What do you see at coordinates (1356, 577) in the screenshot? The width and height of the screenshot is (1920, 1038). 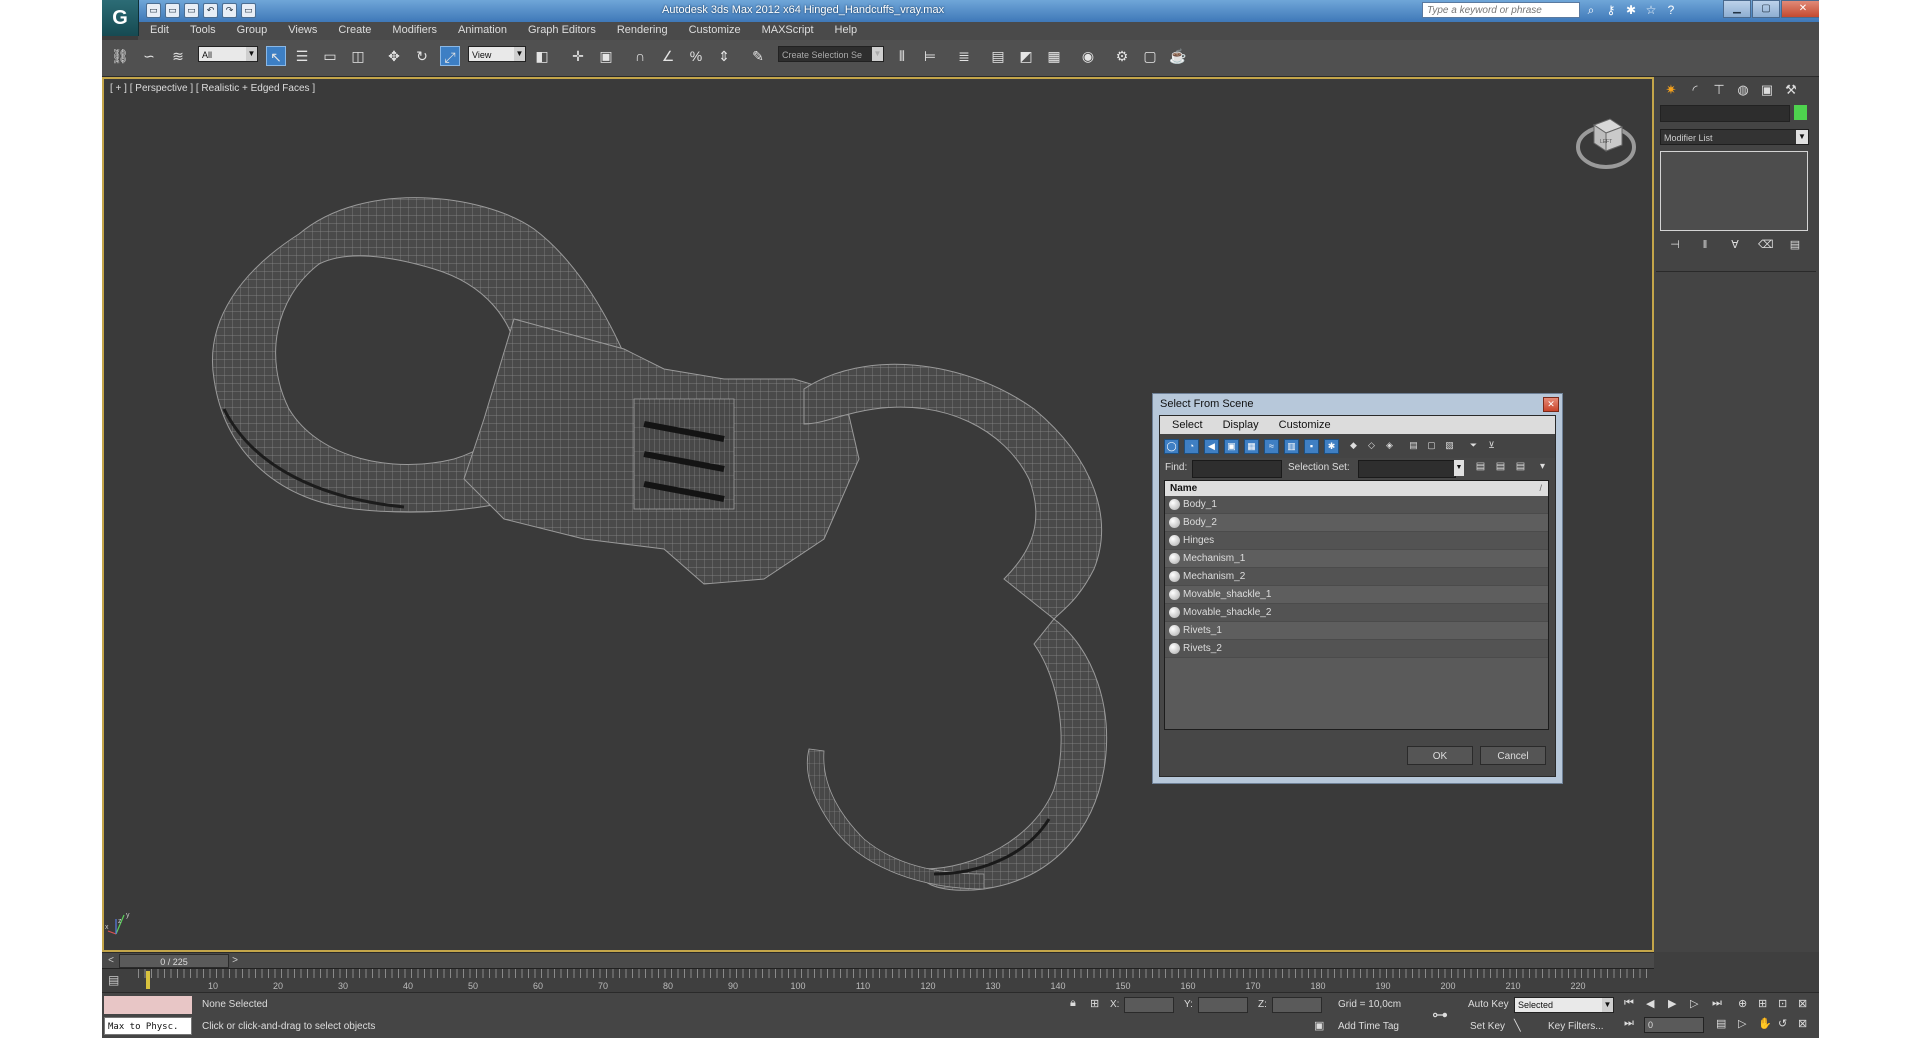 I see `list-item: Mechanism_2` at bounding box center [1356, 577].